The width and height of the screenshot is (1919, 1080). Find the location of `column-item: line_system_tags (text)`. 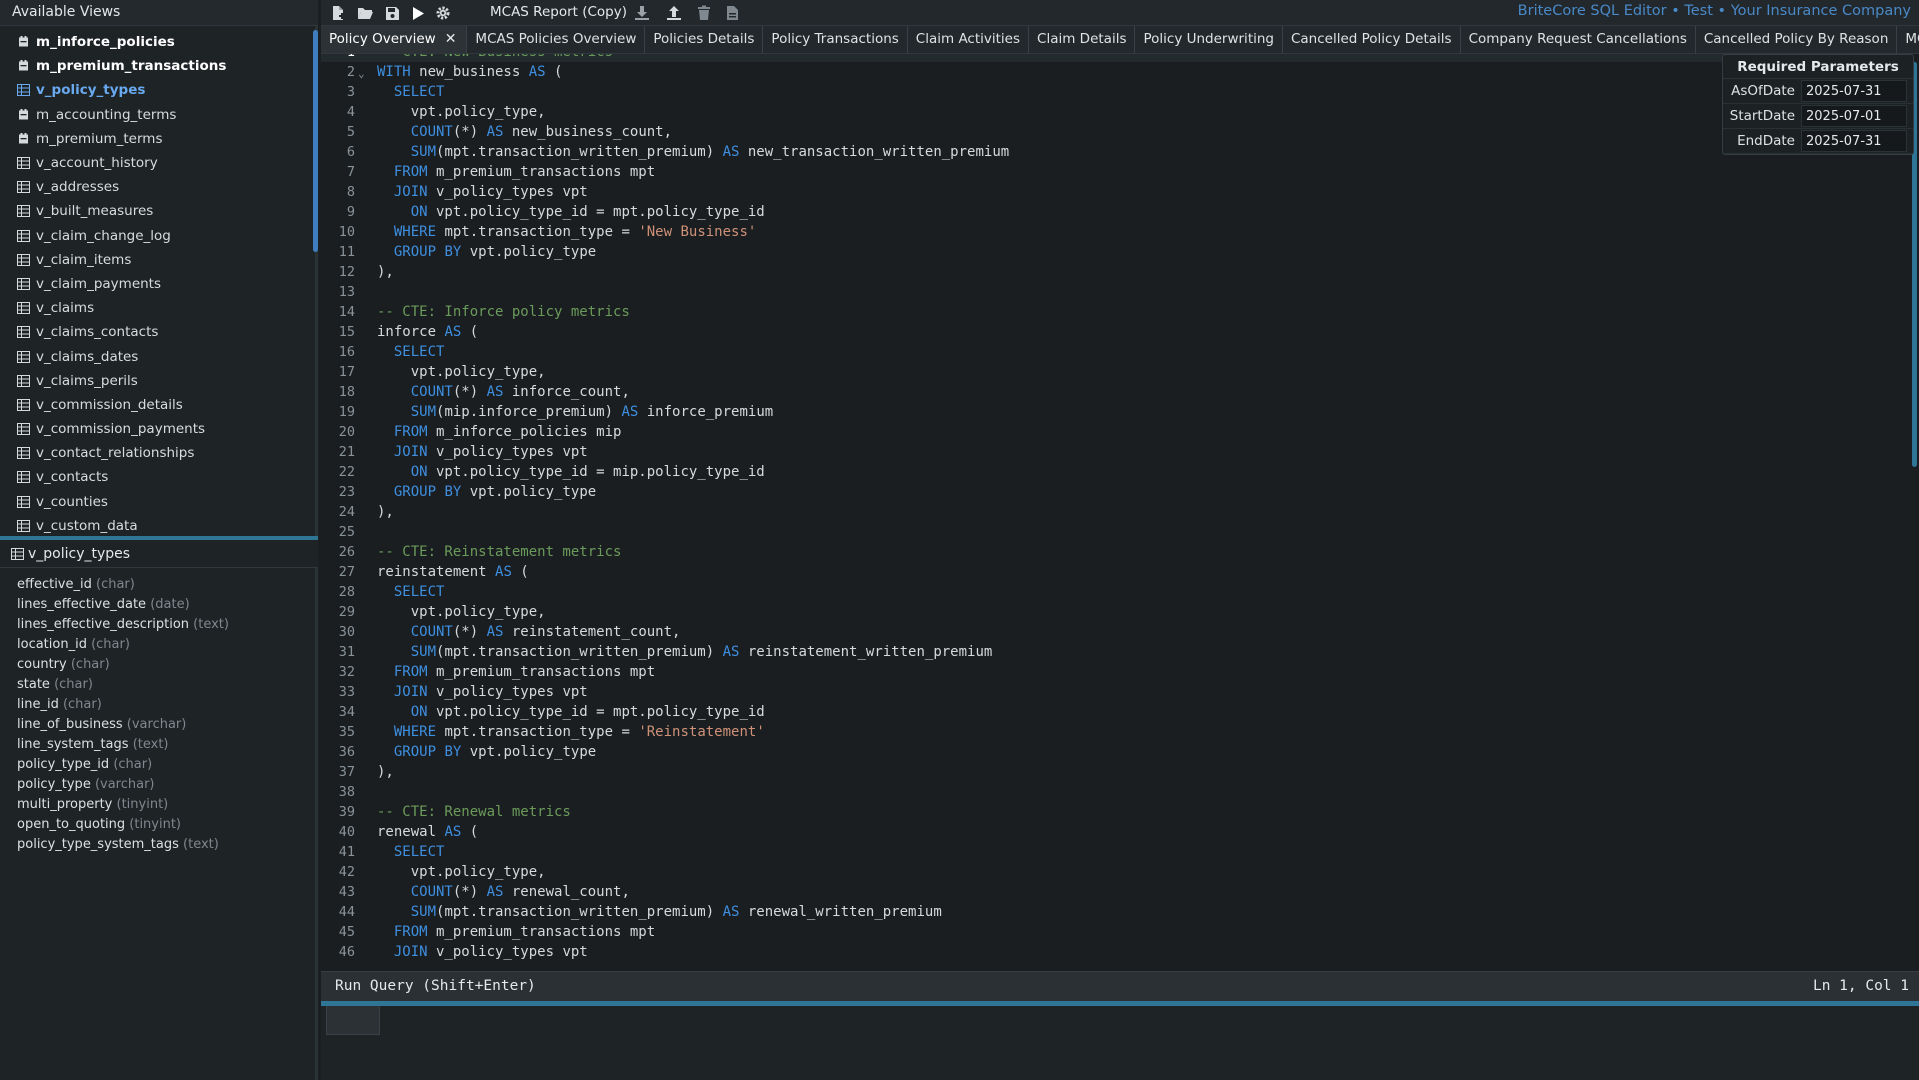

column-item: line_system_tags (text) is located at coordinates (164, 745).